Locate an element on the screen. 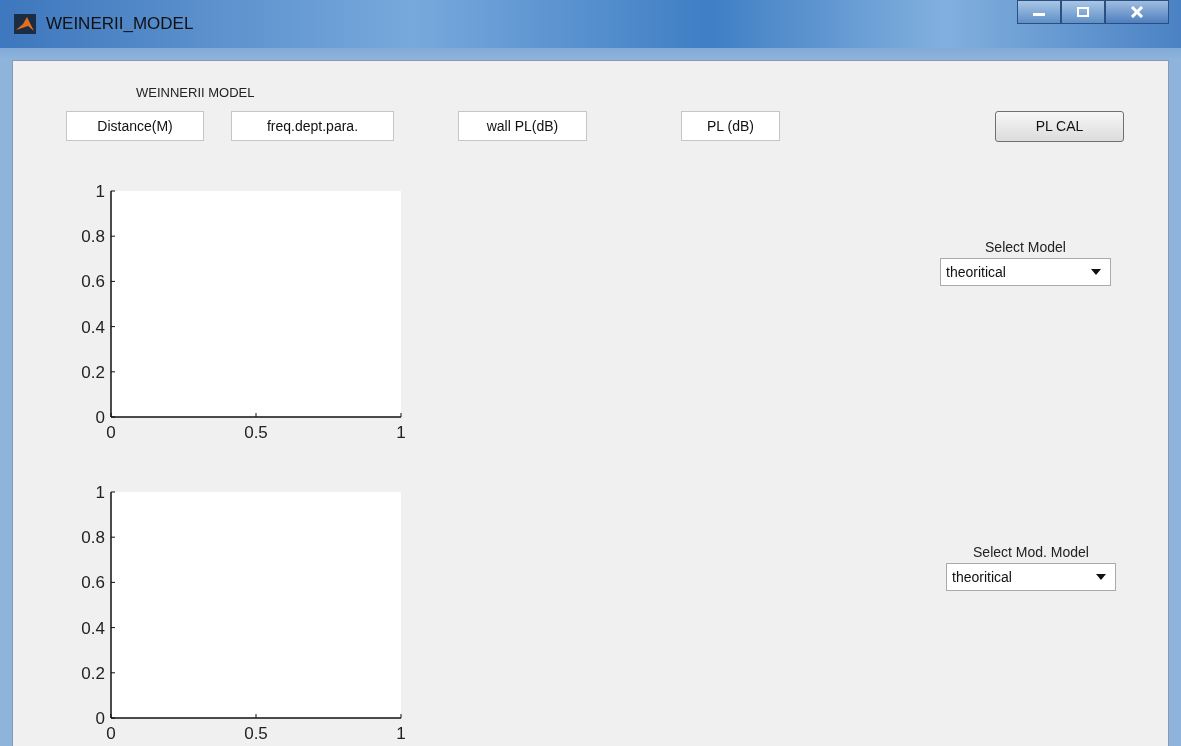 The width and height of the screenshot is (1181, 746). maximize-button is located at coordinates (1083, 12).